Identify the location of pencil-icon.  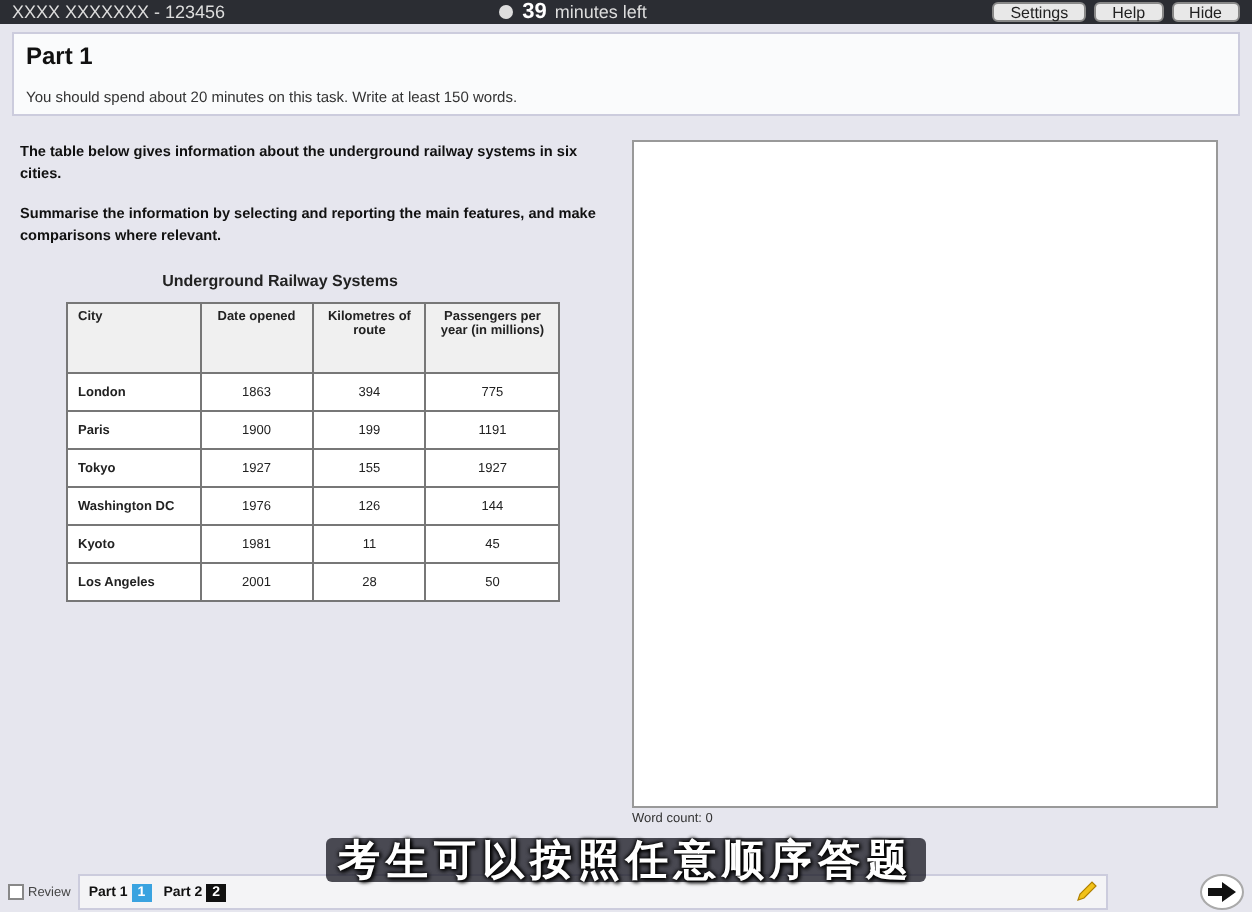
(1086, 892).